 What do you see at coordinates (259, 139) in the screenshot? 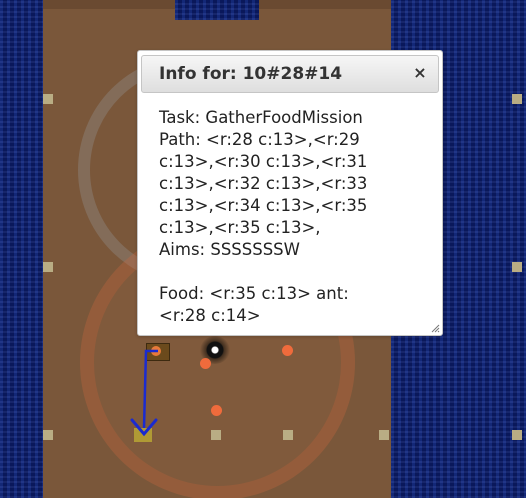
I see `path-line-1: Path: <r:28 c:13>,<r:29` at bounding box center [259, 139].